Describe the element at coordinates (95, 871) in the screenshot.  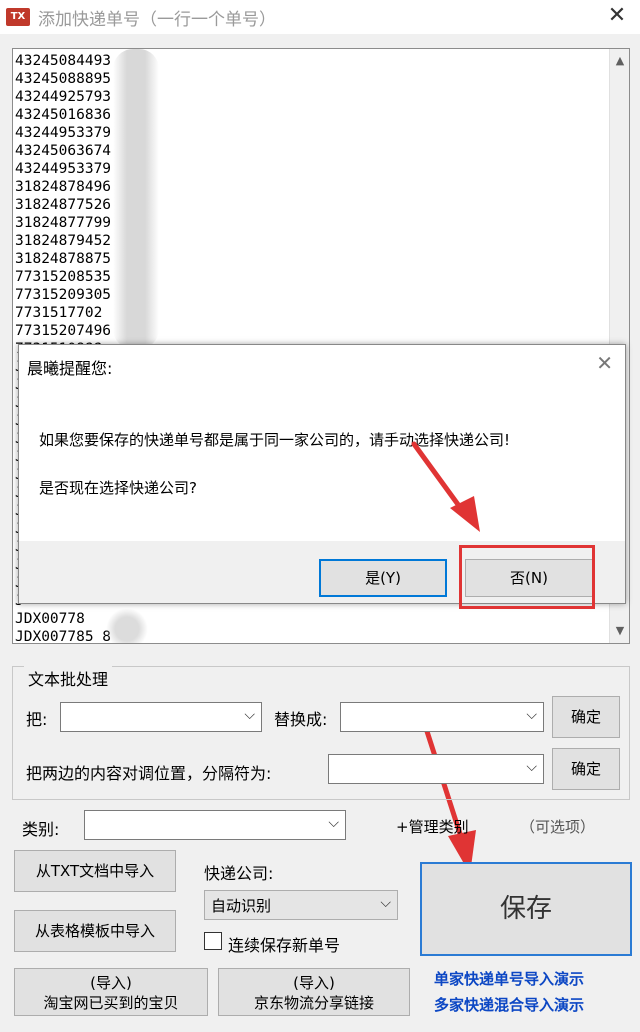
I see `import-txt-button: 从TXT文档中导入` at that location.